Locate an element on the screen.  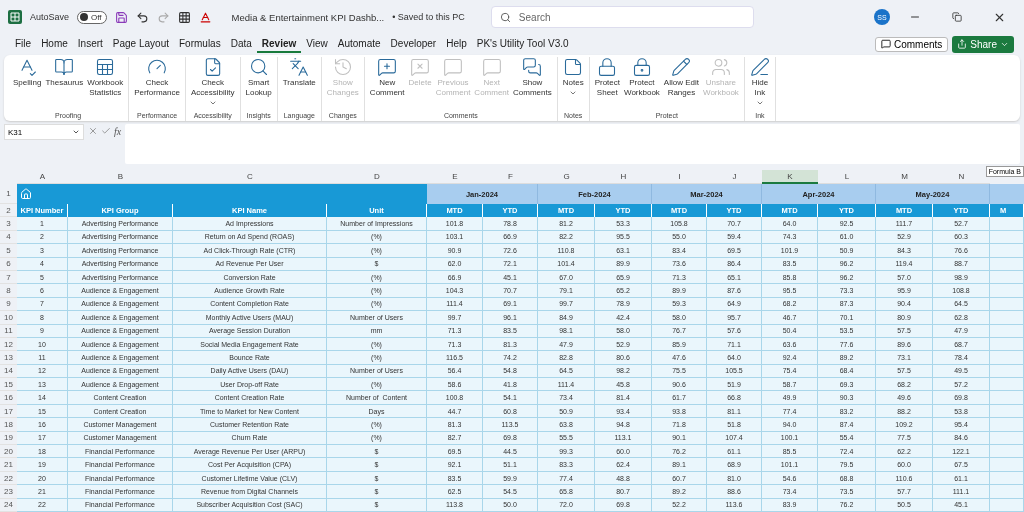
users-icon is located at coordinates (720, 67).